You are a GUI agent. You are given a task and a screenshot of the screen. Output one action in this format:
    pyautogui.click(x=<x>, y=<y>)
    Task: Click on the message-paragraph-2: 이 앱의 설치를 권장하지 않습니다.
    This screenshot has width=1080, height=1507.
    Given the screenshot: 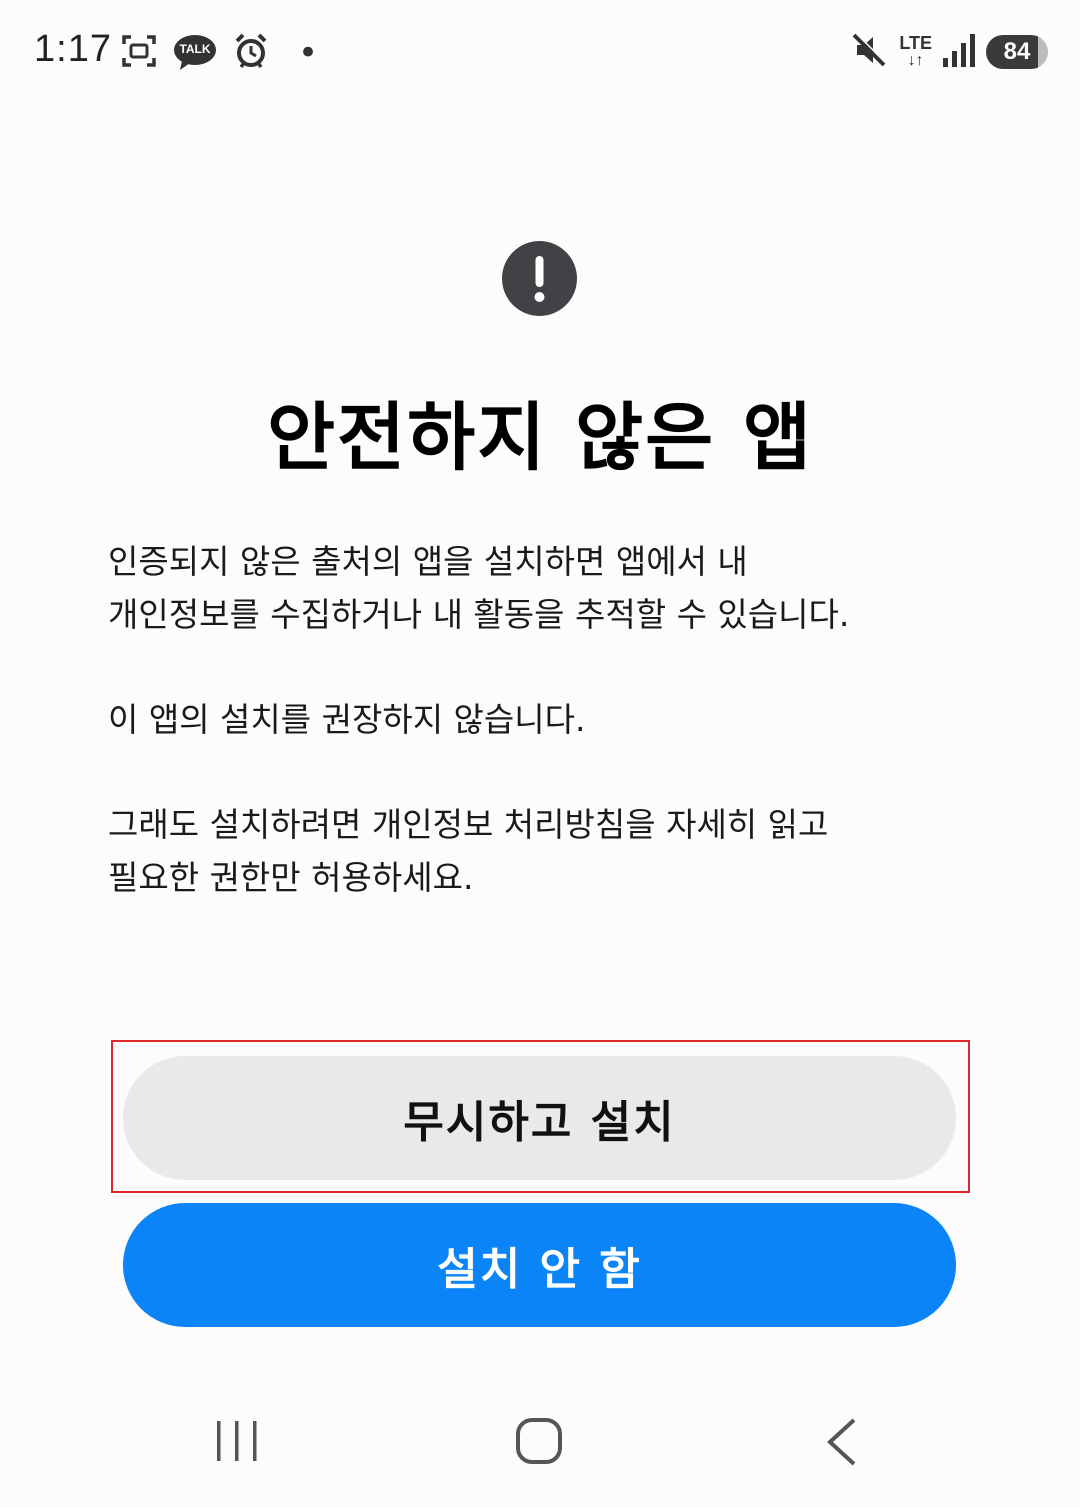 What is the action you would take?
    pyautogui.click(x=548, y=719)
    